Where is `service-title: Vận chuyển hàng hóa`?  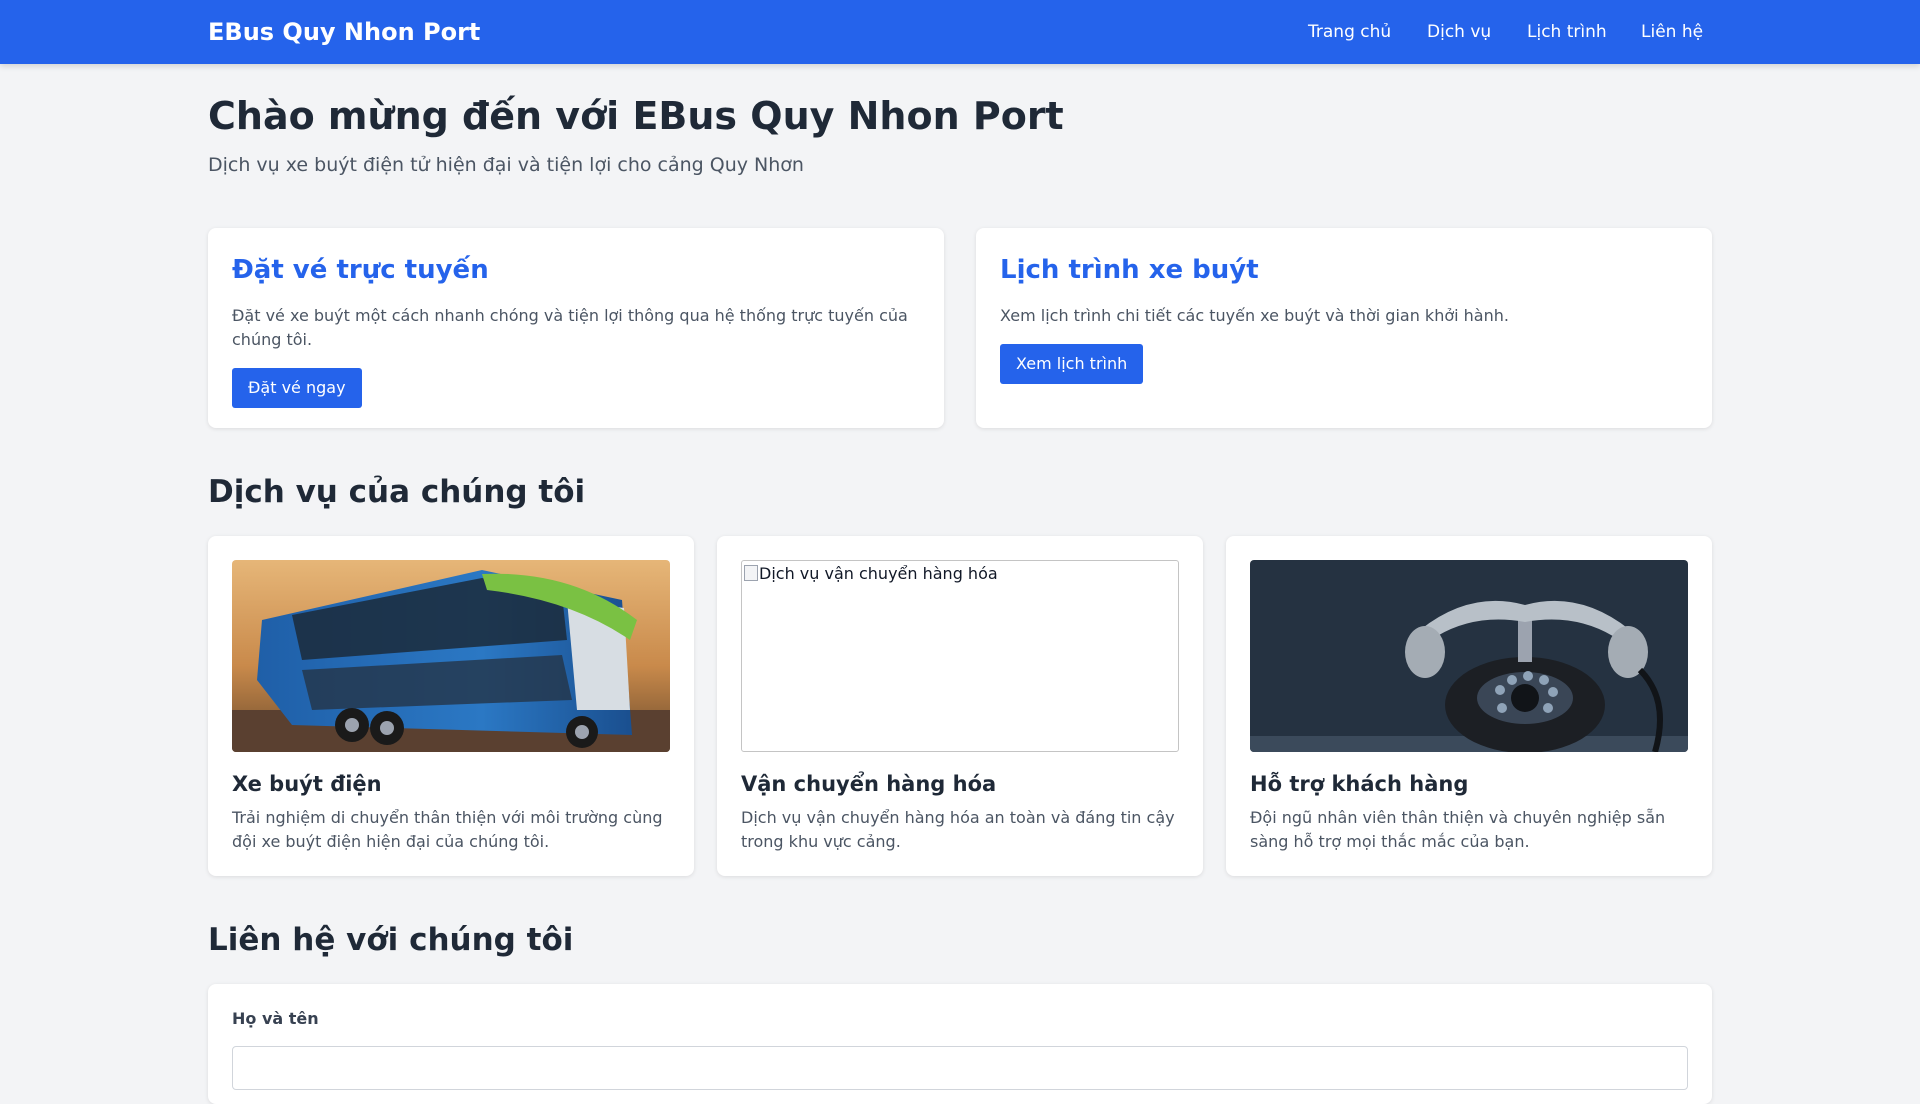
service-title: Vận chuyển hàng hóa is located at coordinates (869, 784).